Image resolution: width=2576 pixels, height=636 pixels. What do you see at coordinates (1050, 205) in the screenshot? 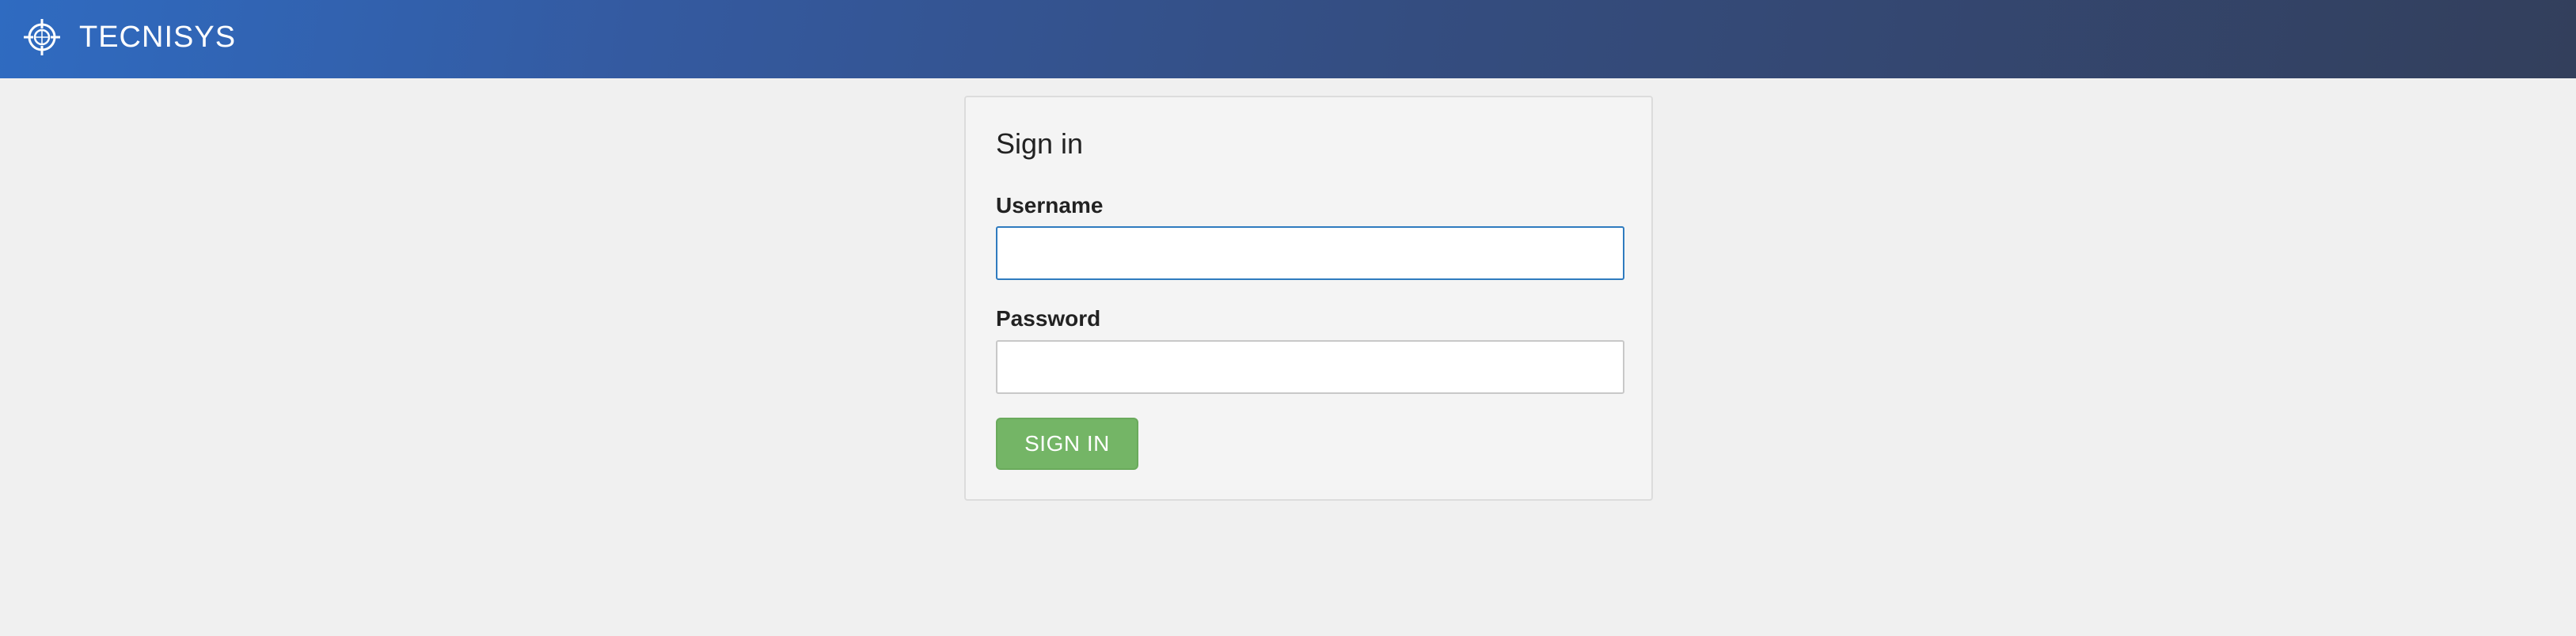
I see `username-label: Username` at bounding box center [1050, 205].